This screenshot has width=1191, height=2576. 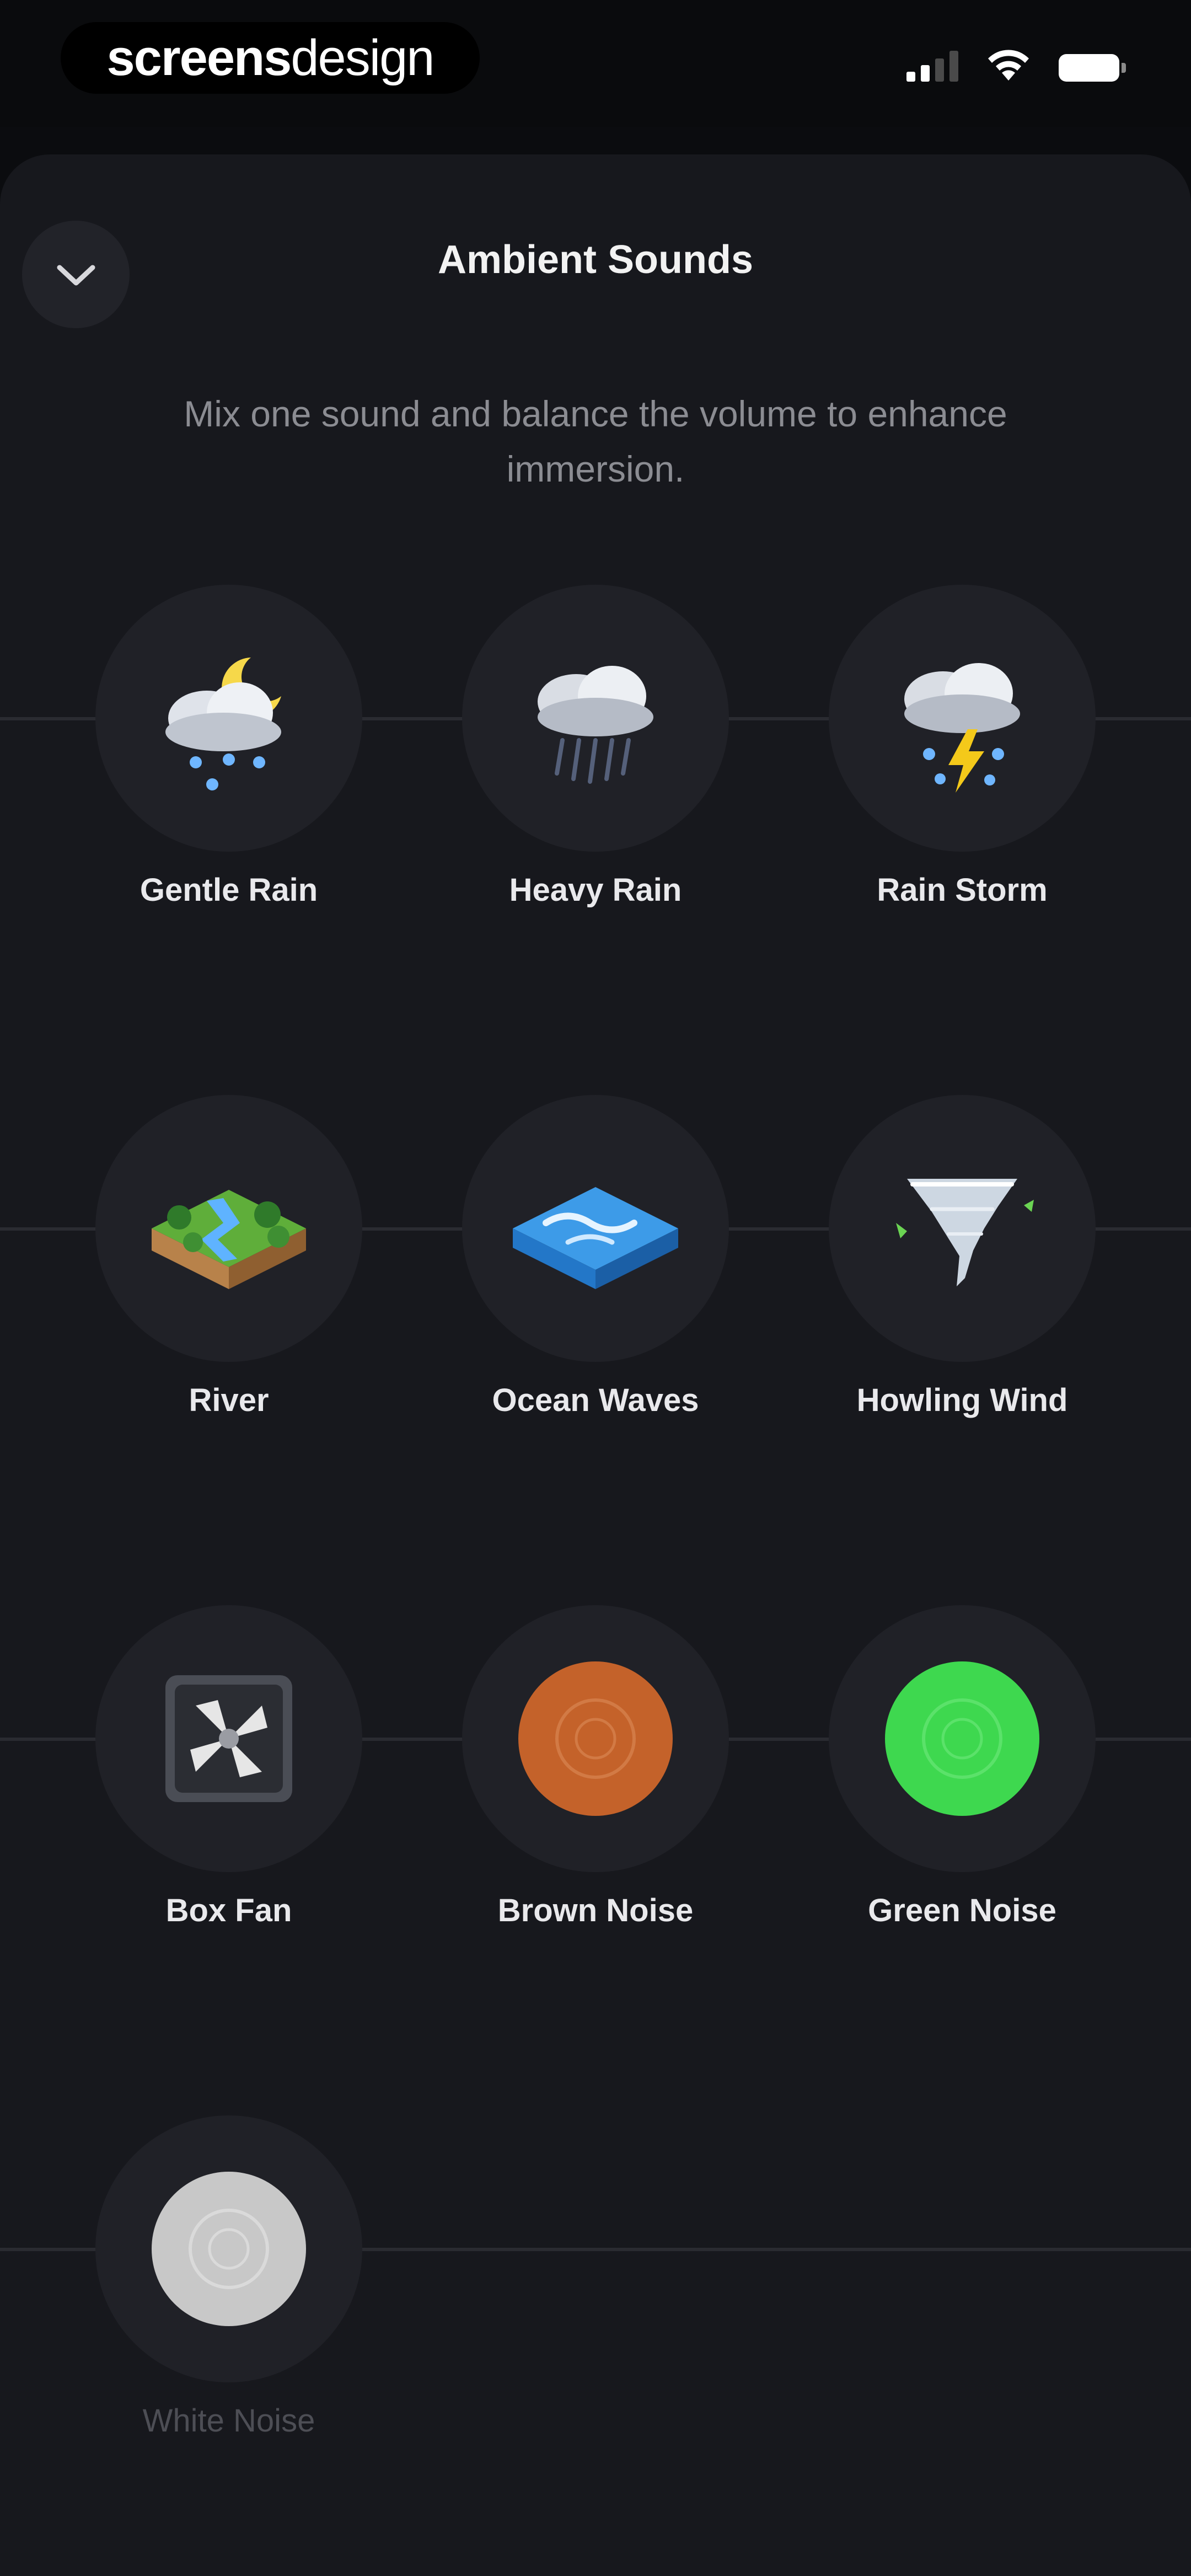 I want to click on sound-box-fan: Box Fan, so click(x=229, y=1798).